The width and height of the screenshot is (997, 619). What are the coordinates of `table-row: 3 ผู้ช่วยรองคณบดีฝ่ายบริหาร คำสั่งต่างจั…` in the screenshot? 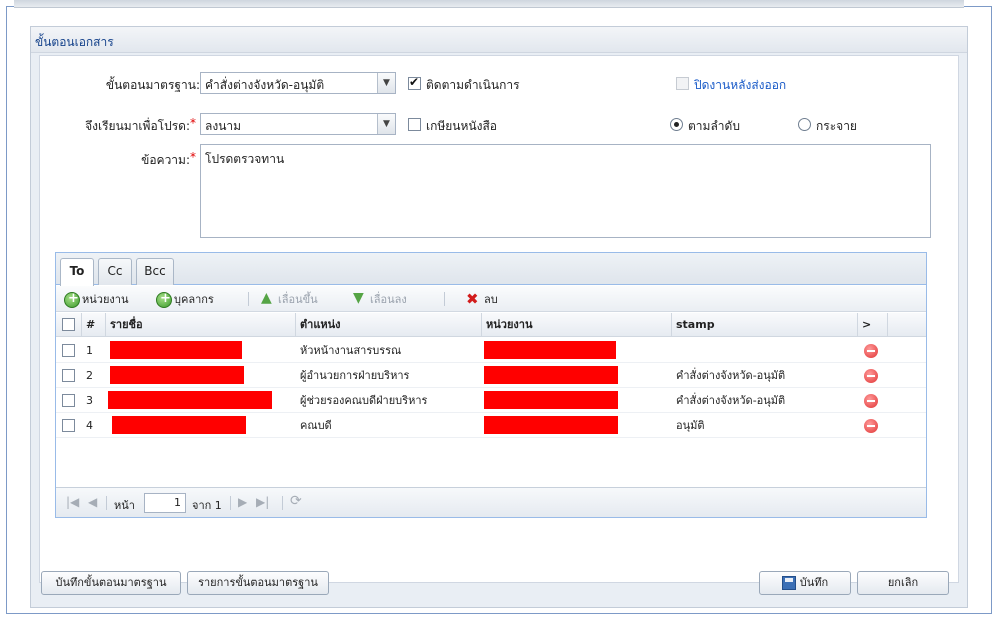 It's located at (491, 400).